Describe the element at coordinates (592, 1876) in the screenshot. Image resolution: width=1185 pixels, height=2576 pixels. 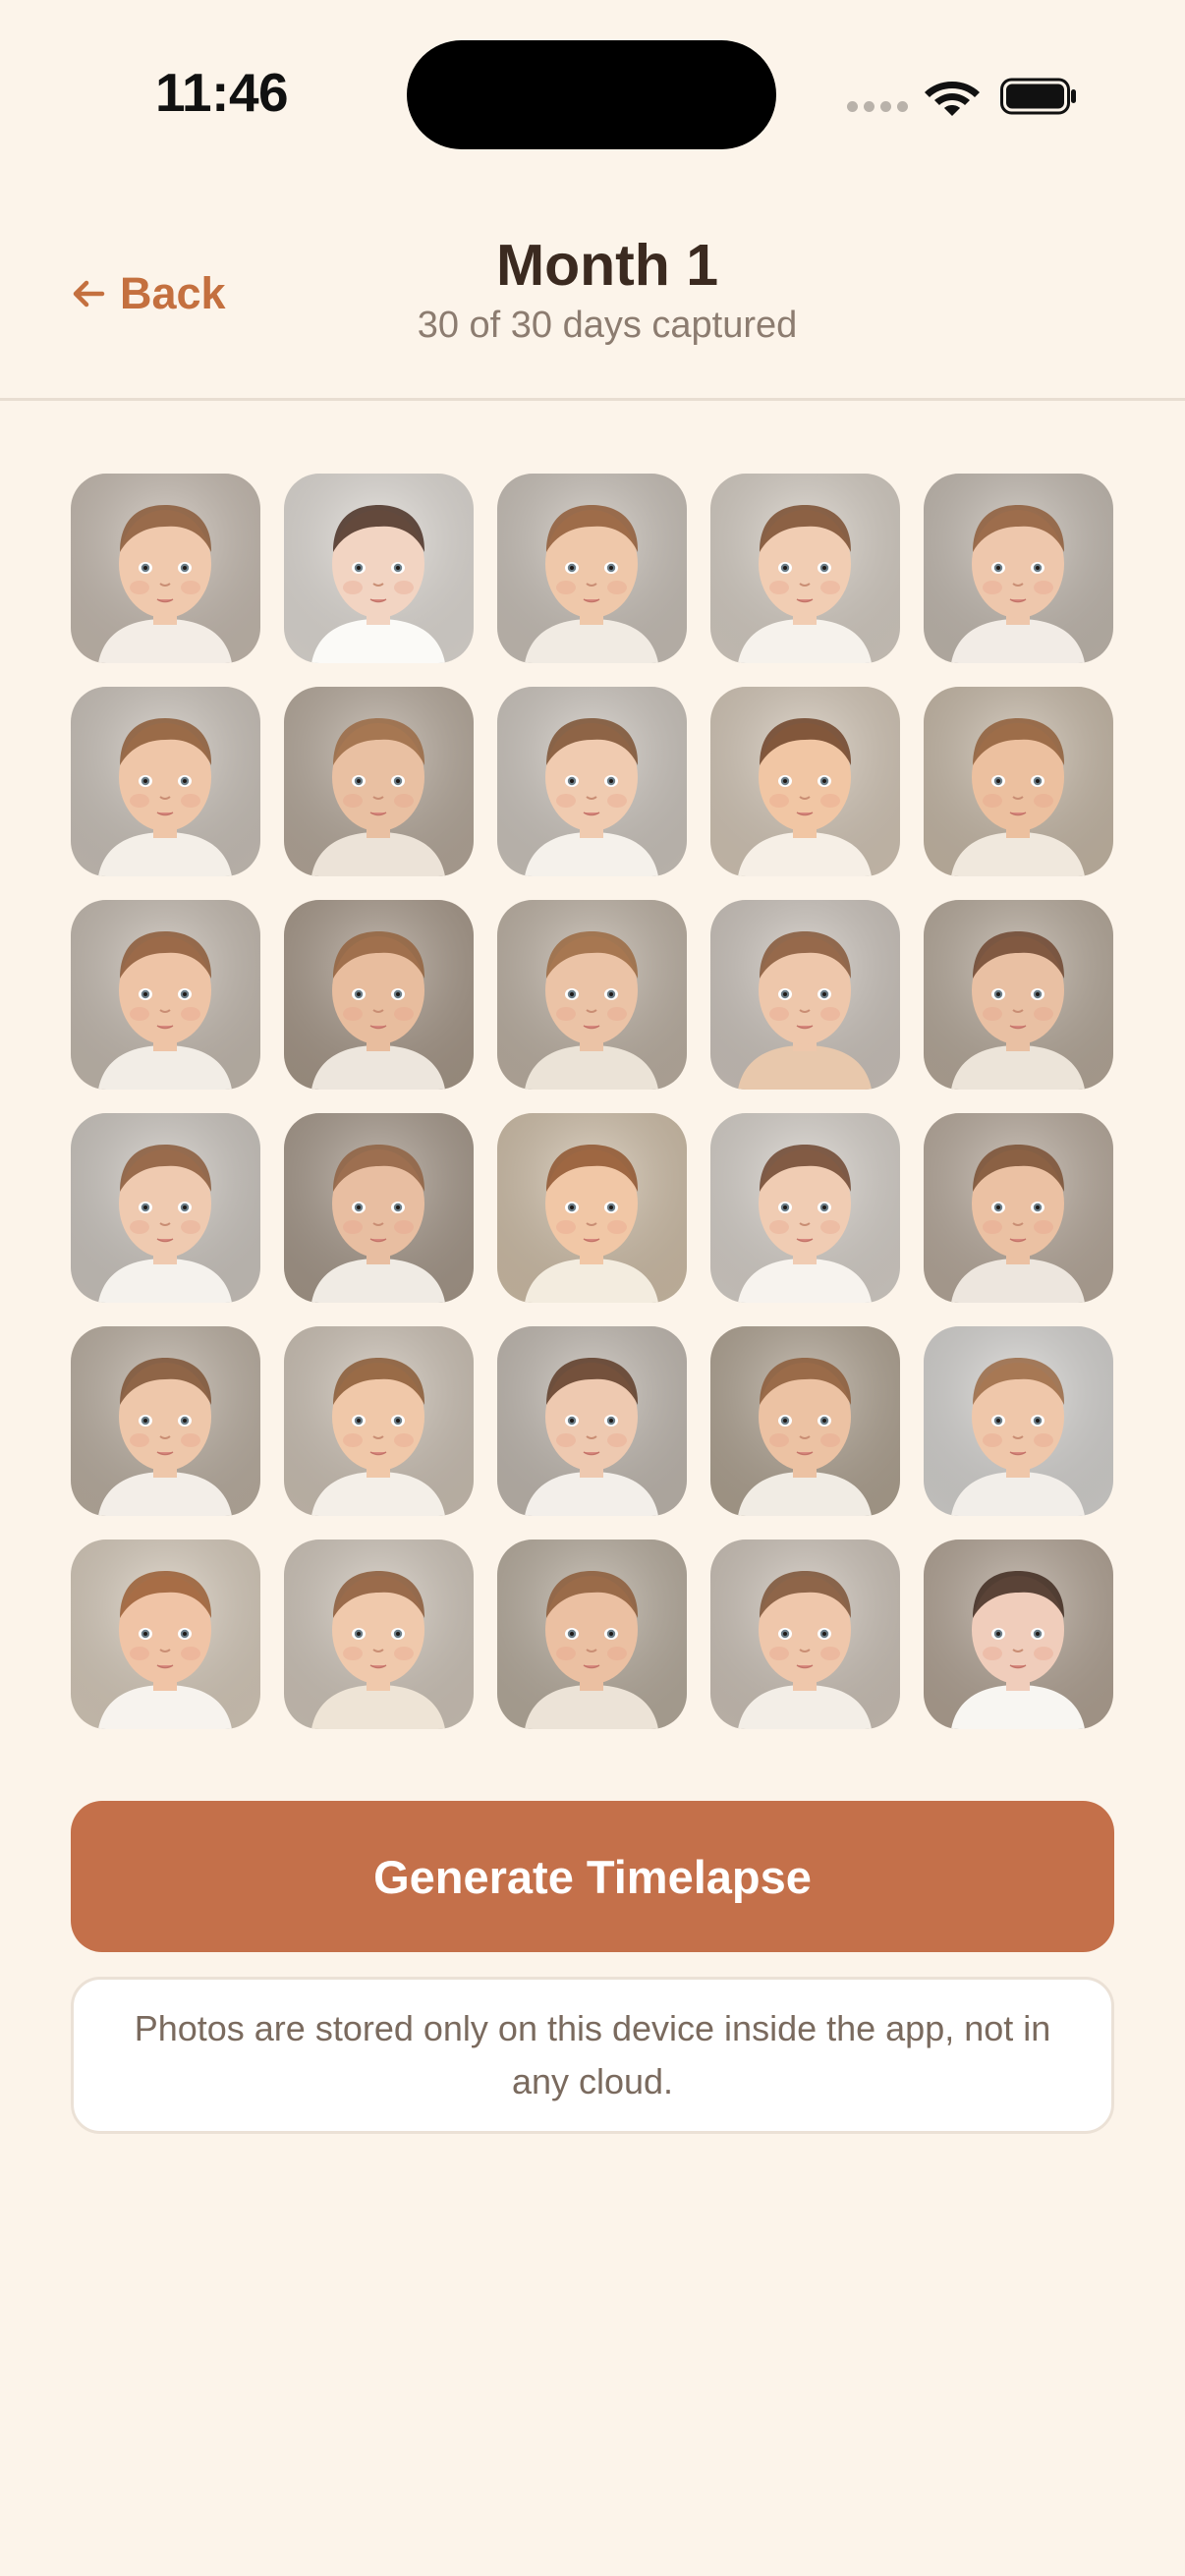
I see `generate-timelapse-button: Generate Timelapse` at that location.